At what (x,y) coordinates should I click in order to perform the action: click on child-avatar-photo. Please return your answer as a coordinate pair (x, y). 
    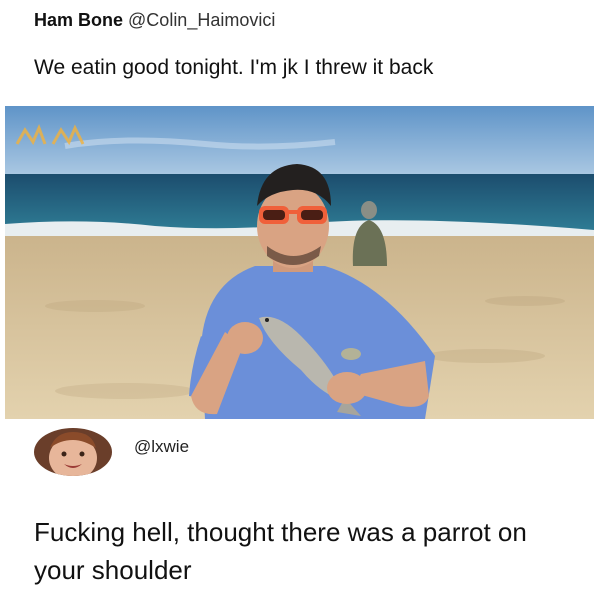
    Looking at the image, I should click on (73, 452).